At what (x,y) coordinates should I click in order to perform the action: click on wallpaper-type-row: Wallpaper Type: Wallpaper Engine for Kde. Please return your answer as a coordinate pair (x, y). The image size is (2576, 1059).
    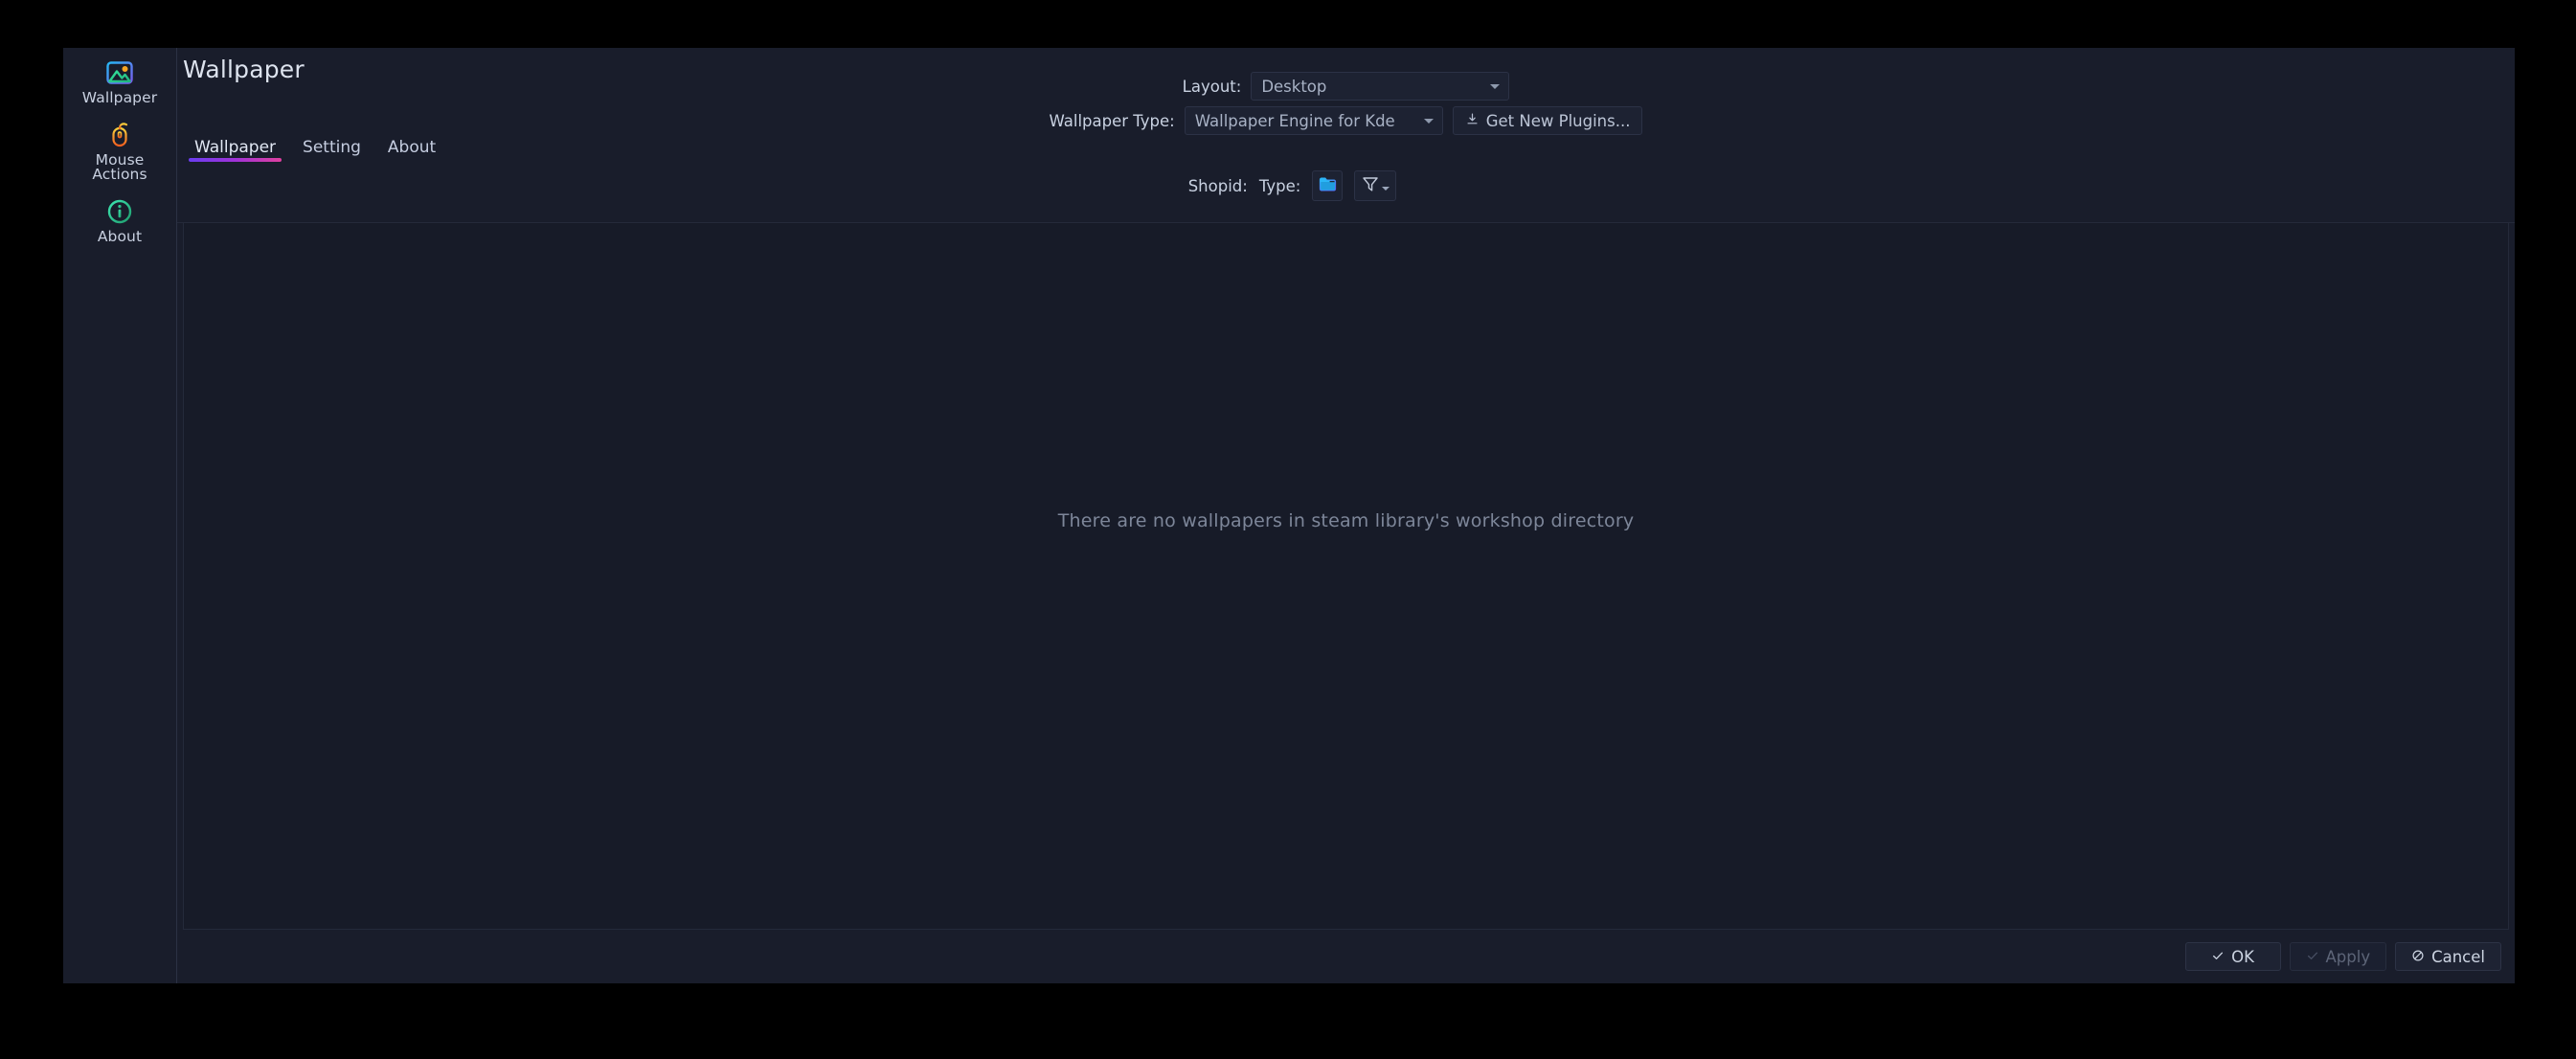
    Looking at the image, I should click on (1346, 120).